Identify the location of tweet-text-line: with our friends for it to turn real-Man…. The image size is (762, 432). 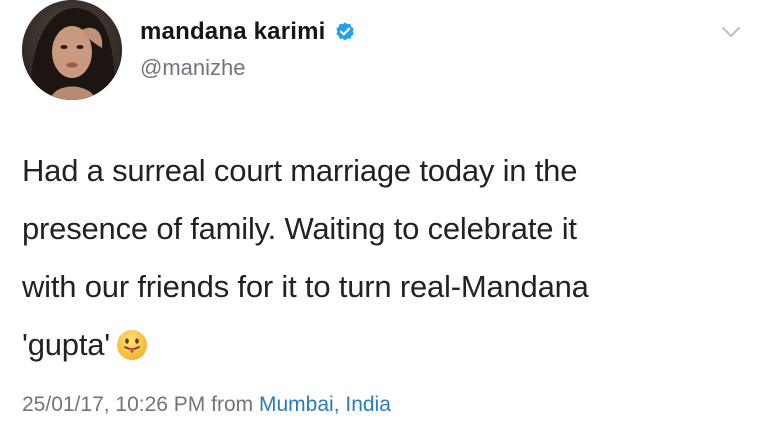
(305, 286).